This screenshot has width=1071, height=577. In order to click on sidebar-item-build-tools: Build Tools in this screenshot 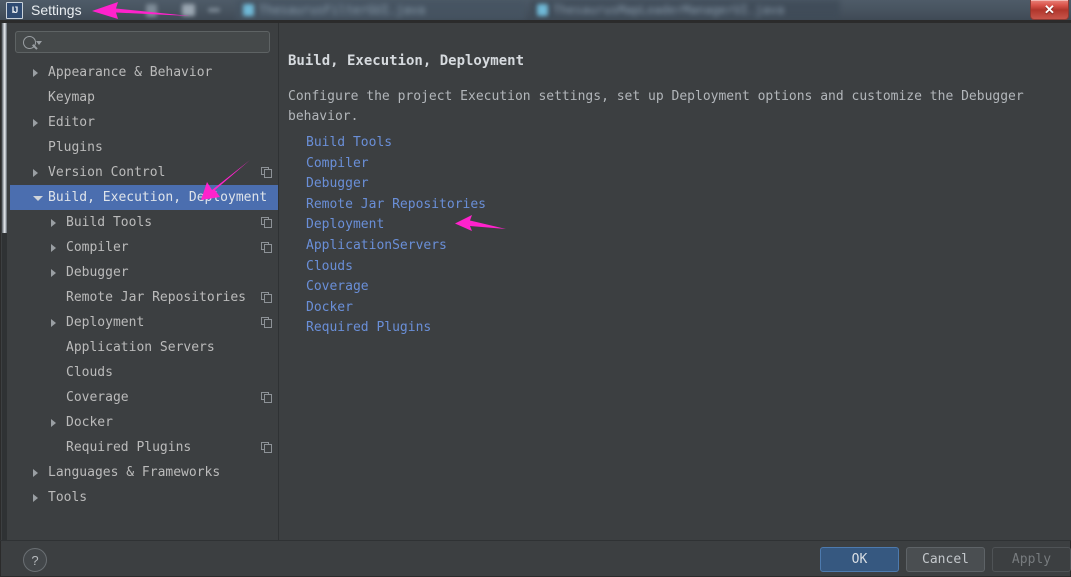, I will do `click(144, 222)`.